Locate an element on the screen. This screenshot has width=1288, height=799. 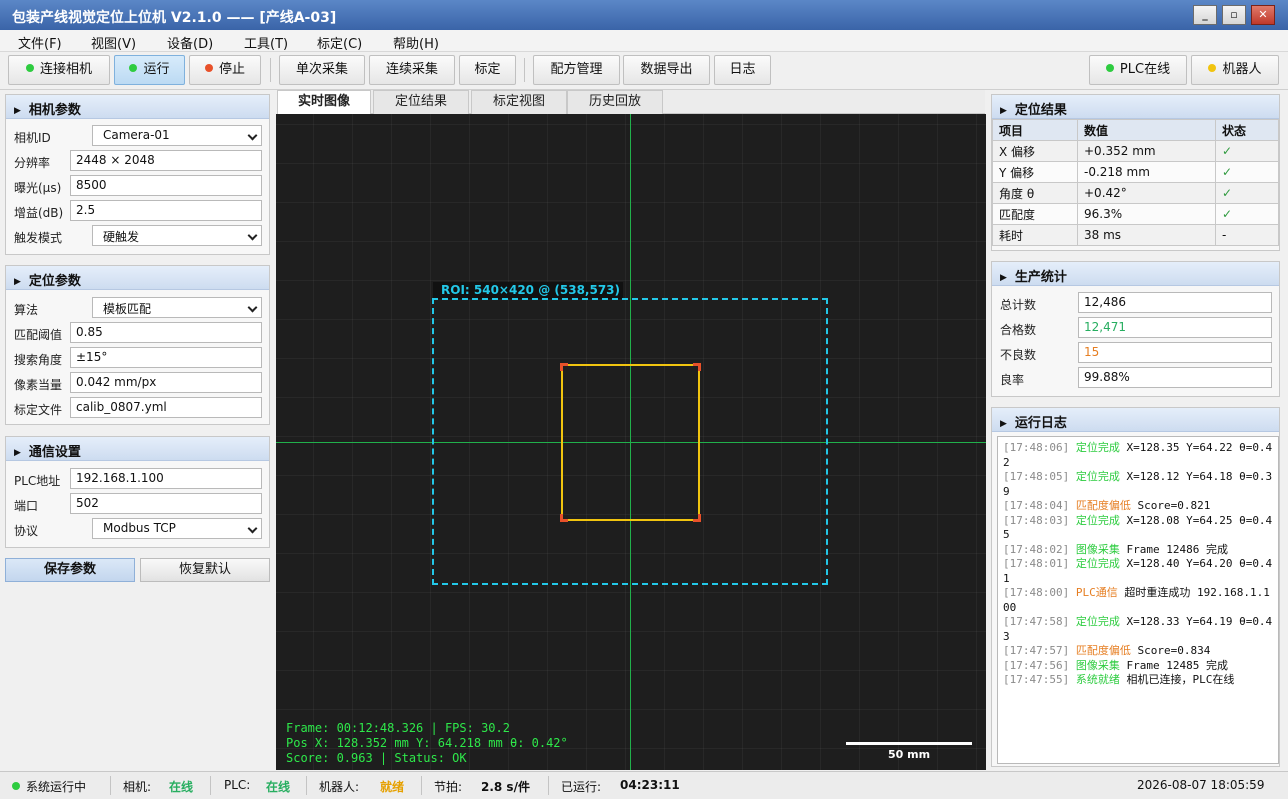
calib-file-label: 标定文件 is located at coordinates (38, 410).